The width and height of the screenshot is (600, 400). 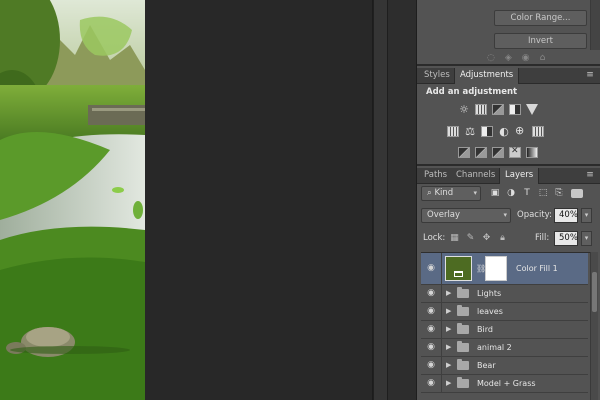 I want to click on black-white-icon, so click(x=487, y=131).